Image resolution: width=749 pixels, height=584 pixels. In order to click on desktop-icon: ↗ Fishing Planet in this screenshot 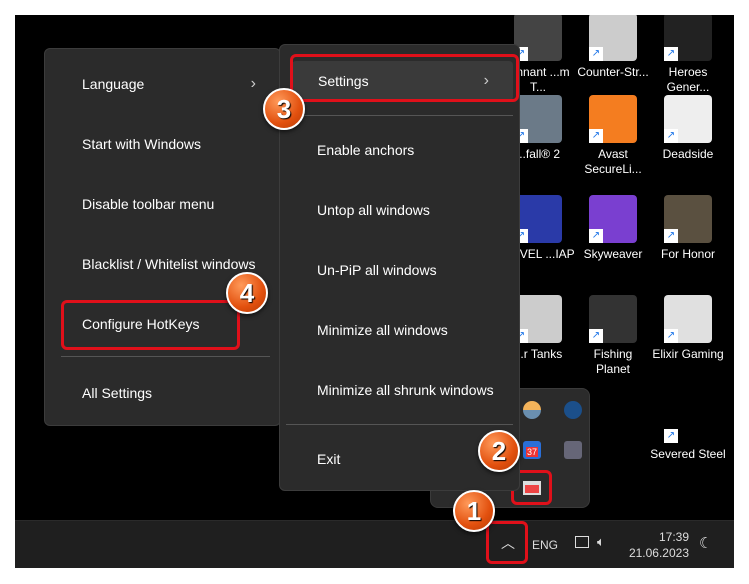, I will do `click(613, 336)`.